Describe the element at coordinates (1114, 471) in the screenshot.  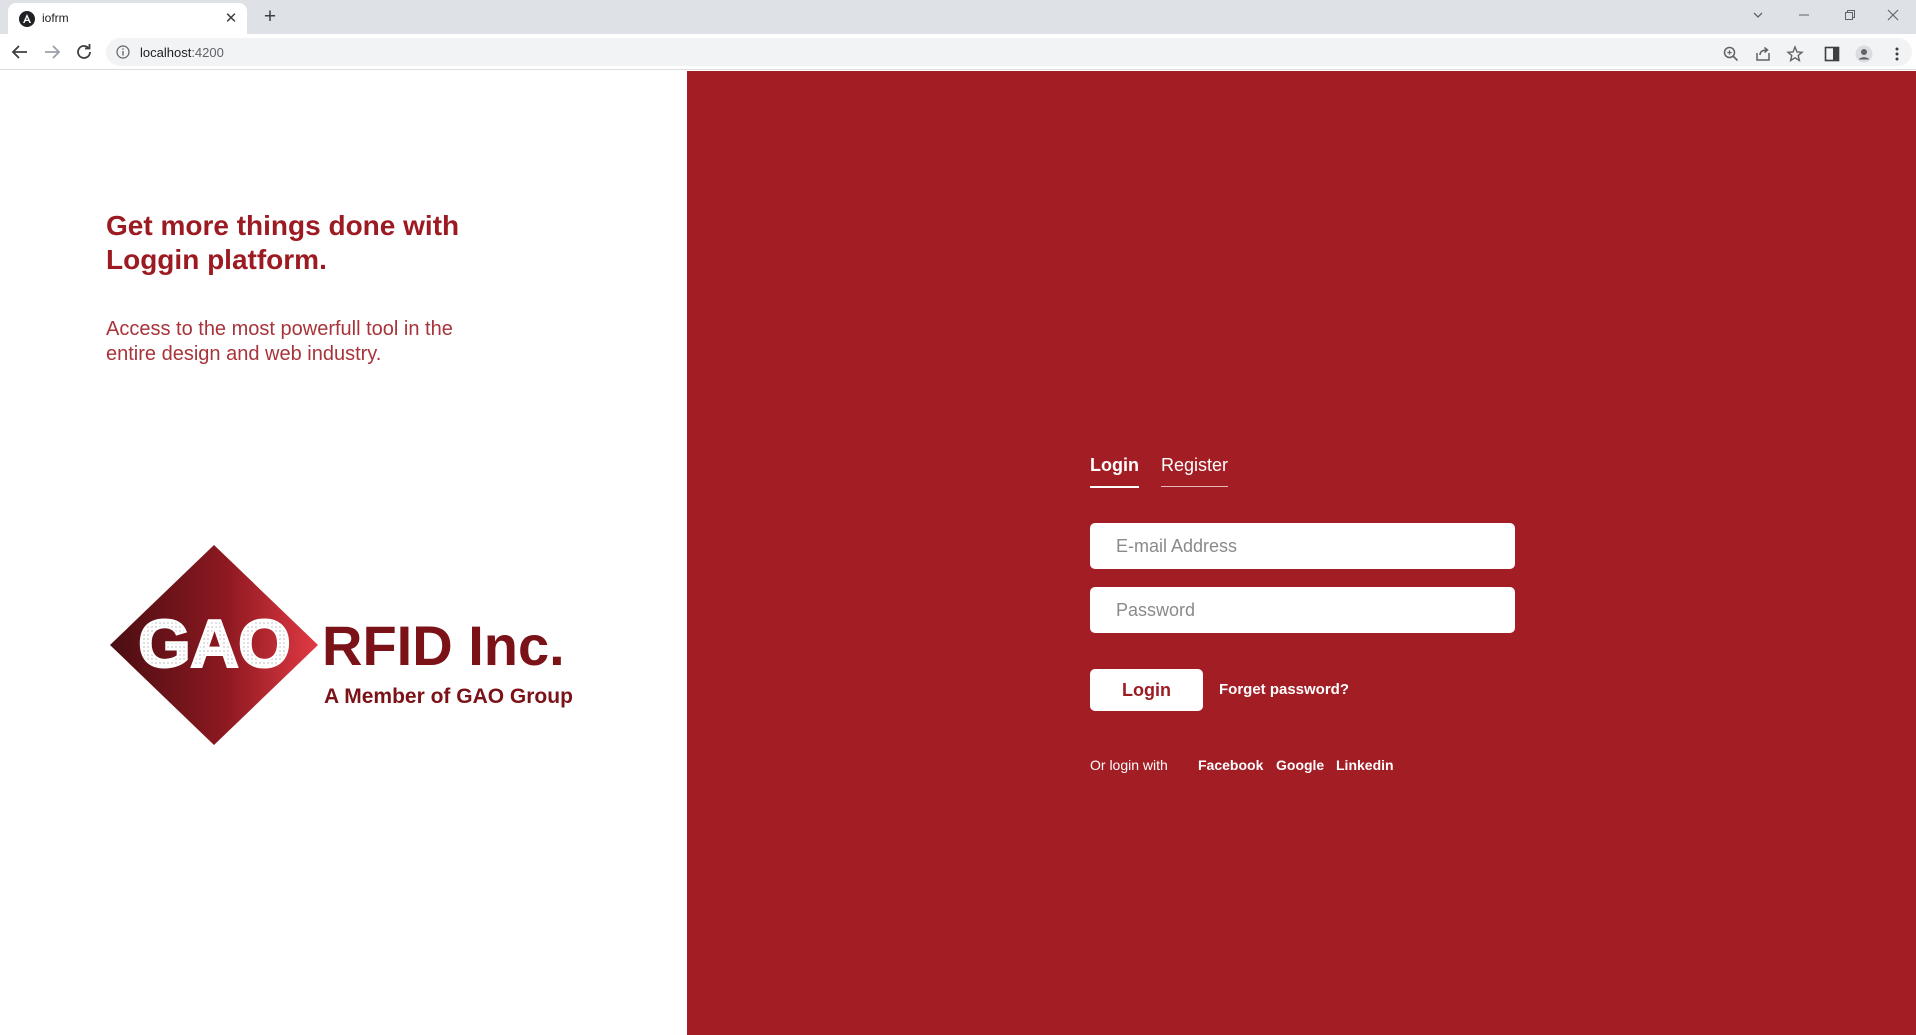
I see `tab-login: Login` at that location.